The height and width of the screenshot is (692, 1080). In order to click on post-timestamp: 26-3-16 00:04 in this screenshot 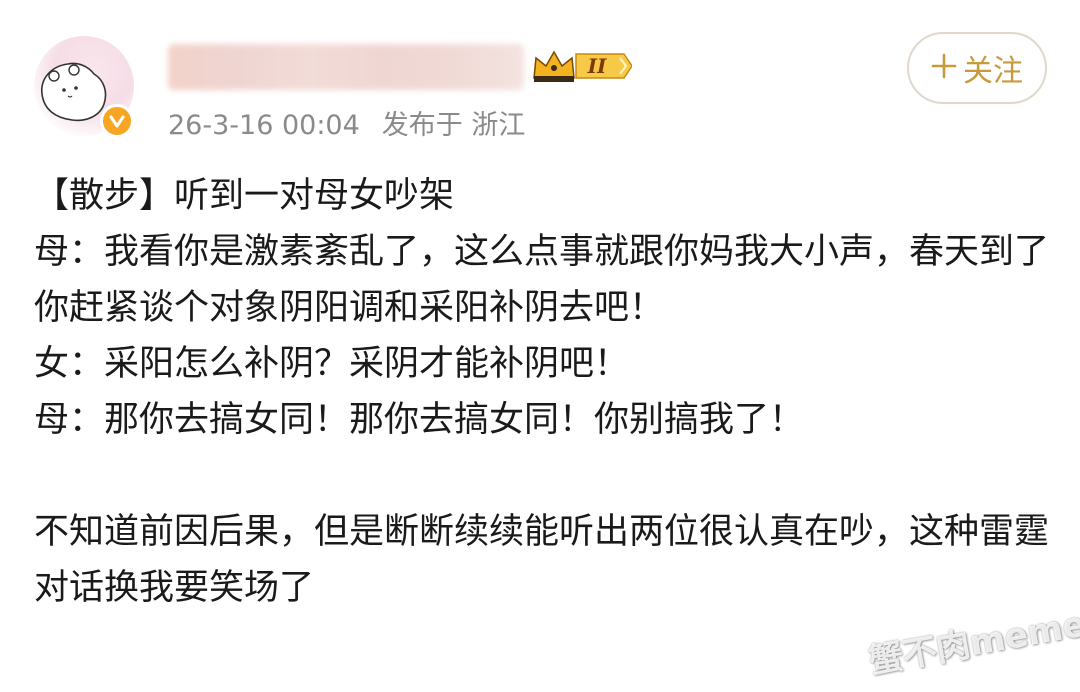, I will do `click(264, 125)`.